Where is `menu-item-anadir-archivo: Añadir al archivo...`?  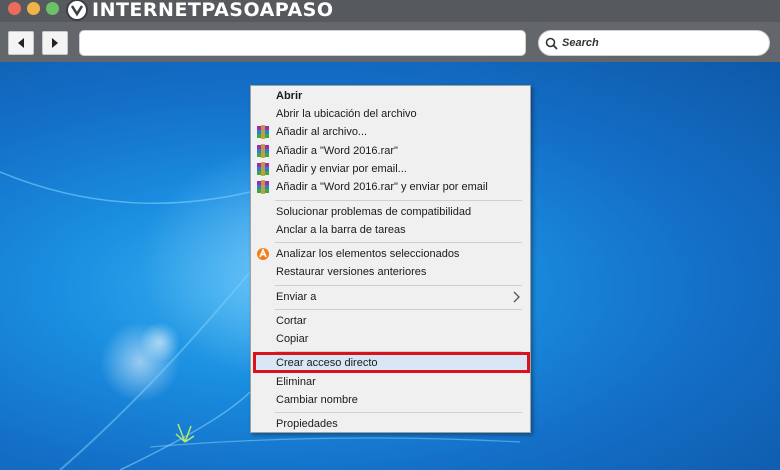 menu-item-anadir-archivo: Añadir al archivo... is located at coordinates (390, 132).